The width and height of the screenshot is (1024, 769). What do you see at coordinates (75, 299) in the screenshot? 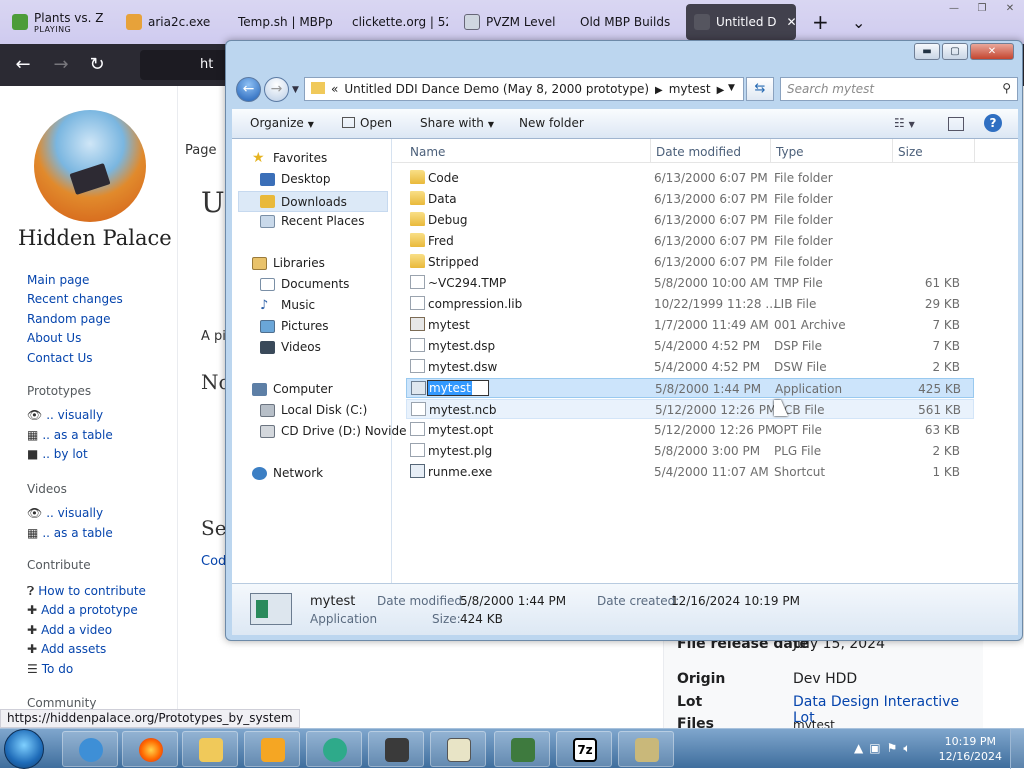
I see `nav-recent-changes: Recent changes` at bounding box center [75, 299].